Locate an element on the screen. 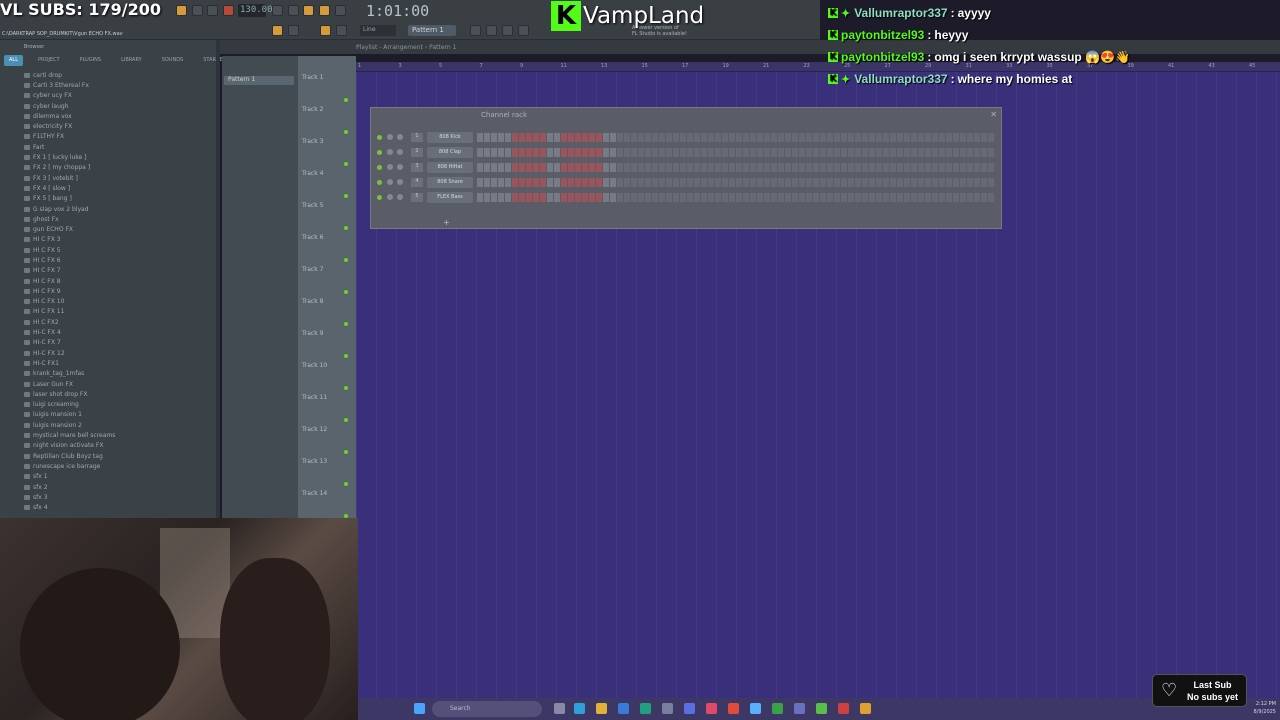  browser-item: cyber ucy FX is located at coordinates (121, 96).